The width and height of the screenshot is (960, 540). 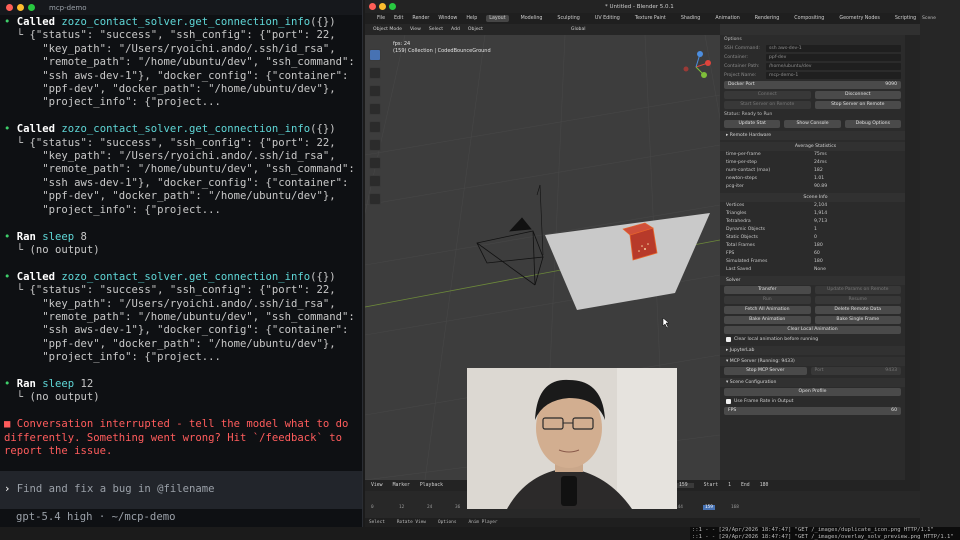 What do you see at coordinates (497, 18) in the screenshot?
I see `tab-layout: Layout` at bounding box center [497, 18].